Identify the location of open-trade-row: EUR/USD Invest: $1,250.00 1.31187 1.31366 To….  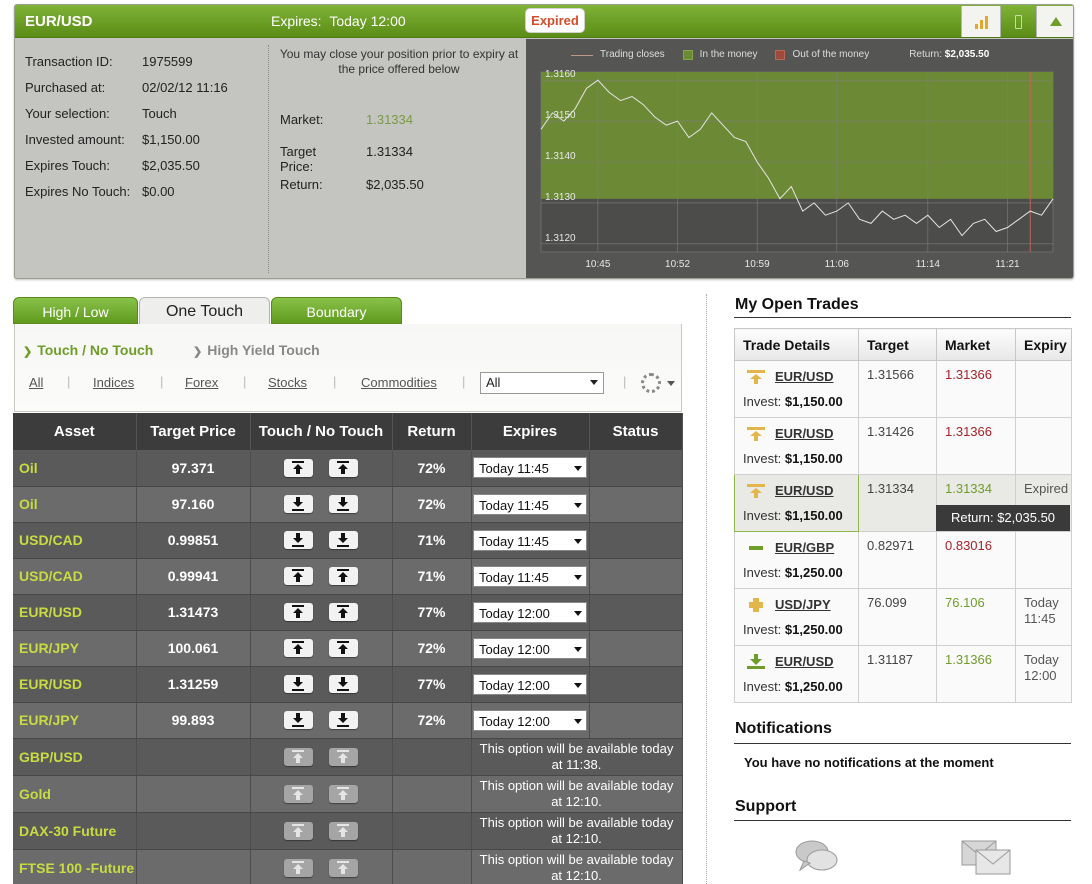
(903, 674).